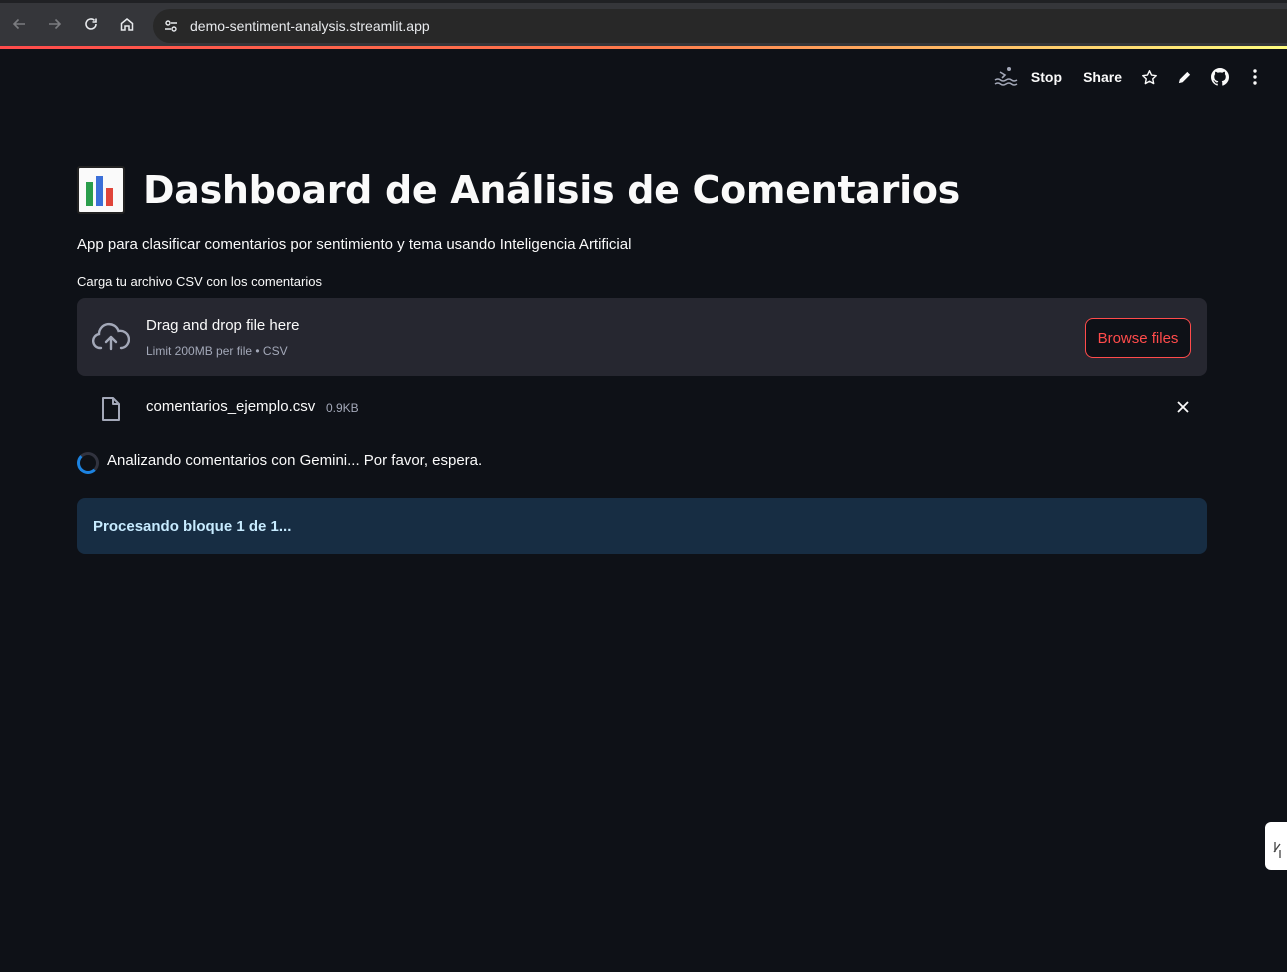 The image size is (1287, 972). Describe the element at coordinates (1183, 409) in the screenshot. I see `remove-file-icon` at that location.